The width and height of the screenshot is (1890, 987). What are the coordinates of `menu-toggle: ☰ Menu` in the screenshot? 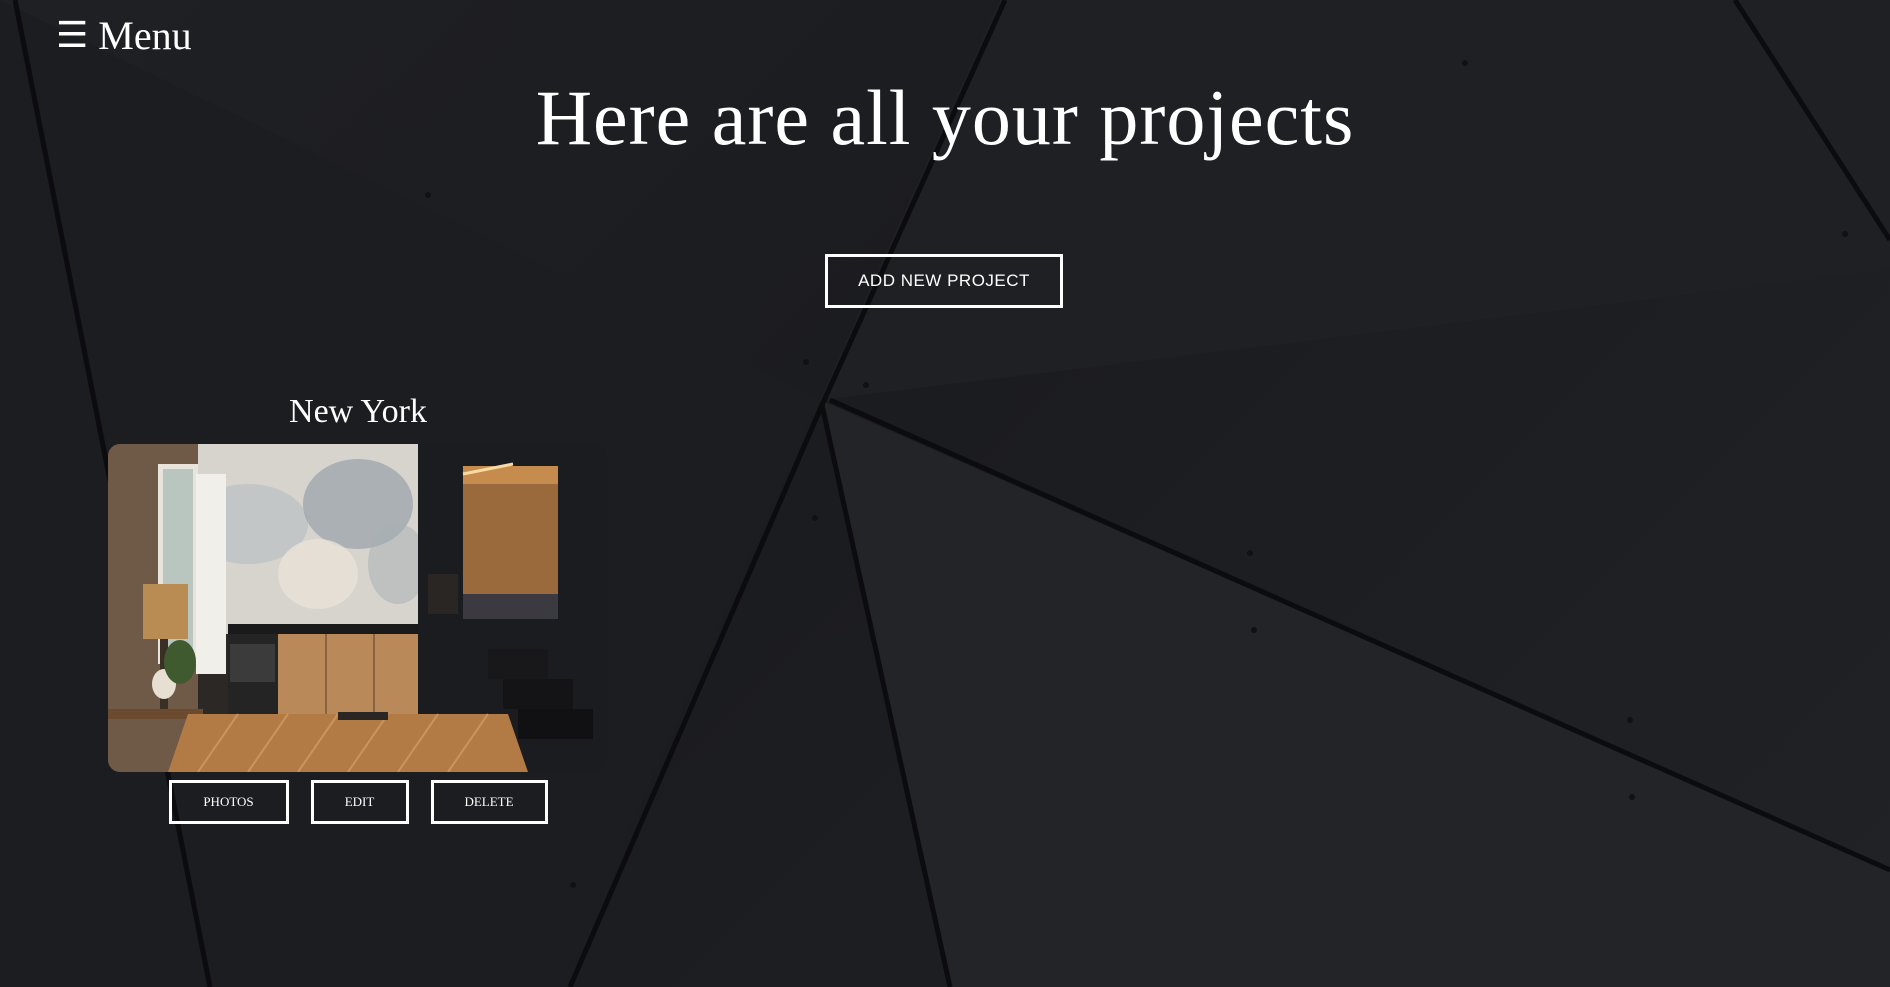 It's located at (124, 36).